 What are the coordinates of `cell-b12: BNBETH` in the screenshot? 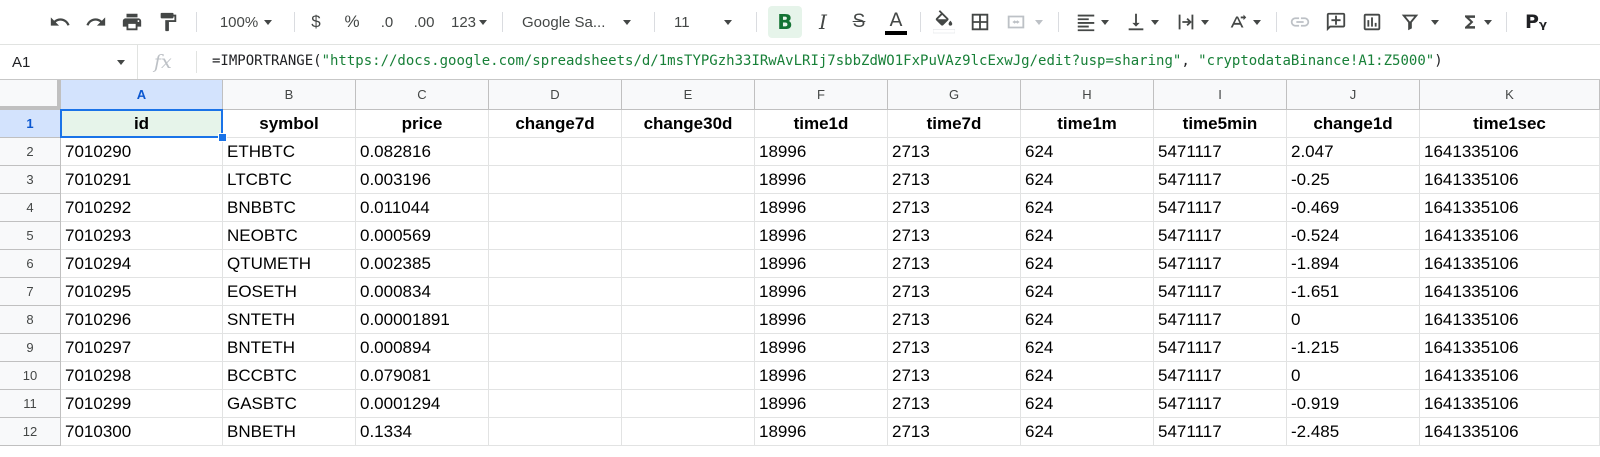 It's located at (289, 432).